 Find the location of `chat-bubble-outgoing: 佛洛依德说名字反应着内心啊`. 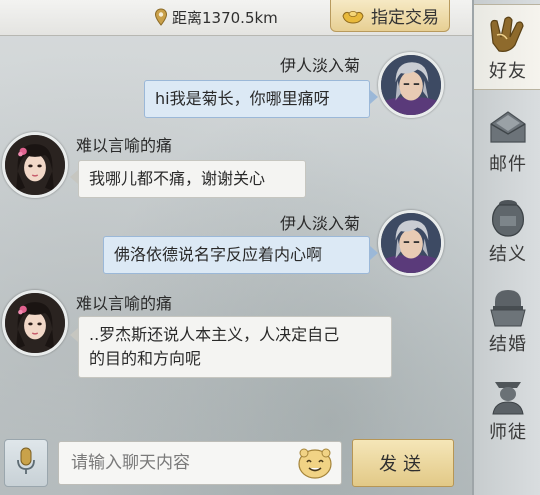

chat-bubble-outgoing: 佛洛依德说名字反应着内心啊 is located at coordinates (236, 255).